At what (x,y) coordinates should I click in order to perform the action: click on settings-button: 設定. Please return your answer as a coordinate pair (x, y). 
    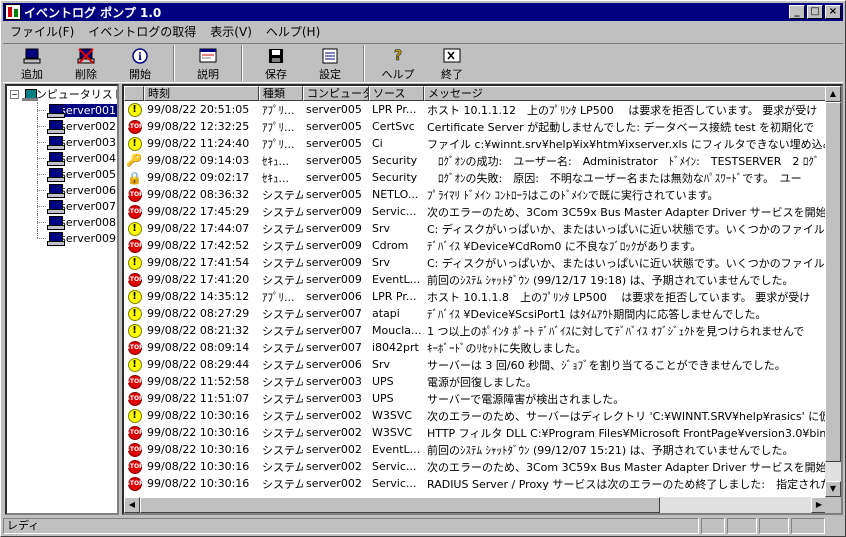
    Looking at the image, I should click on (330, 63).